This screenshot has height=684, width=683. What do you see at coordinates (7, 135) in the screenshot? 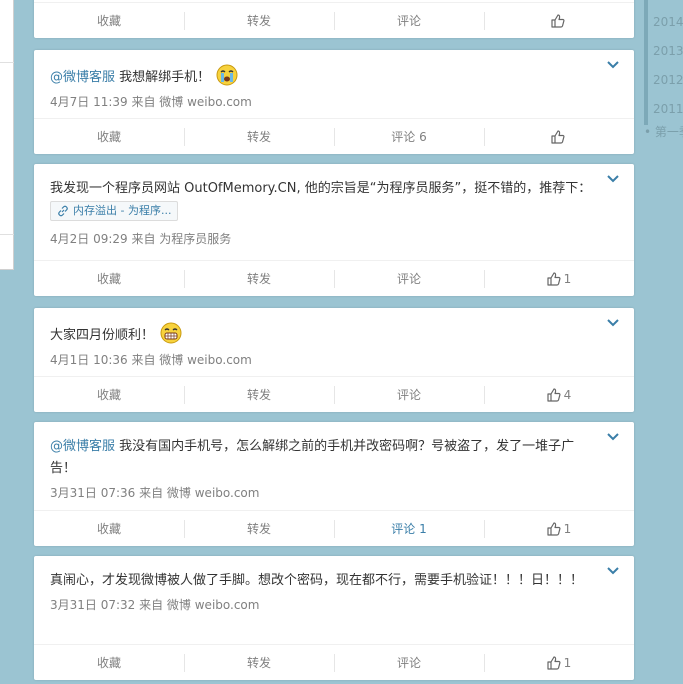
I see `left-panel` at bounding box center [7, 135].